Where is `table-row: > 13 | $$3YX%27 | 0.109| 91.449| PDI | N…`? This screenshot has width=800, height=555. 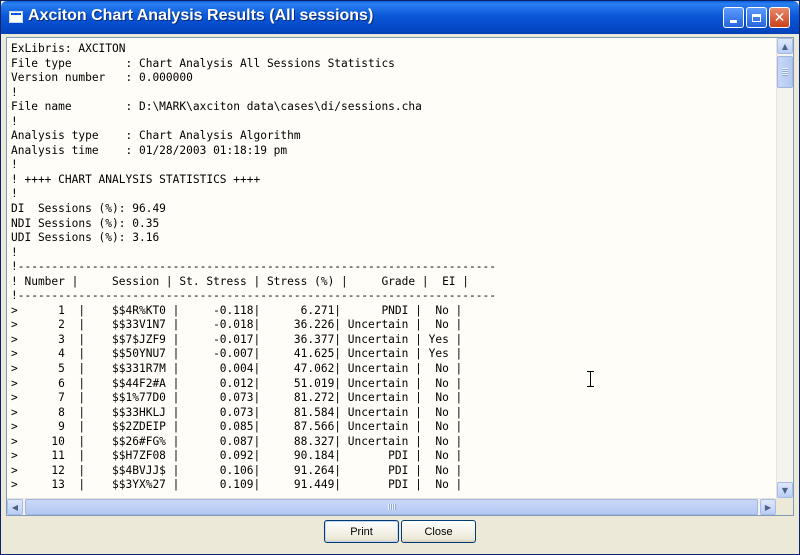
table-row: > 13 | $$3YX%27 | 0.109| 91.449| PDI | N… is located at coordinates (237, 485).